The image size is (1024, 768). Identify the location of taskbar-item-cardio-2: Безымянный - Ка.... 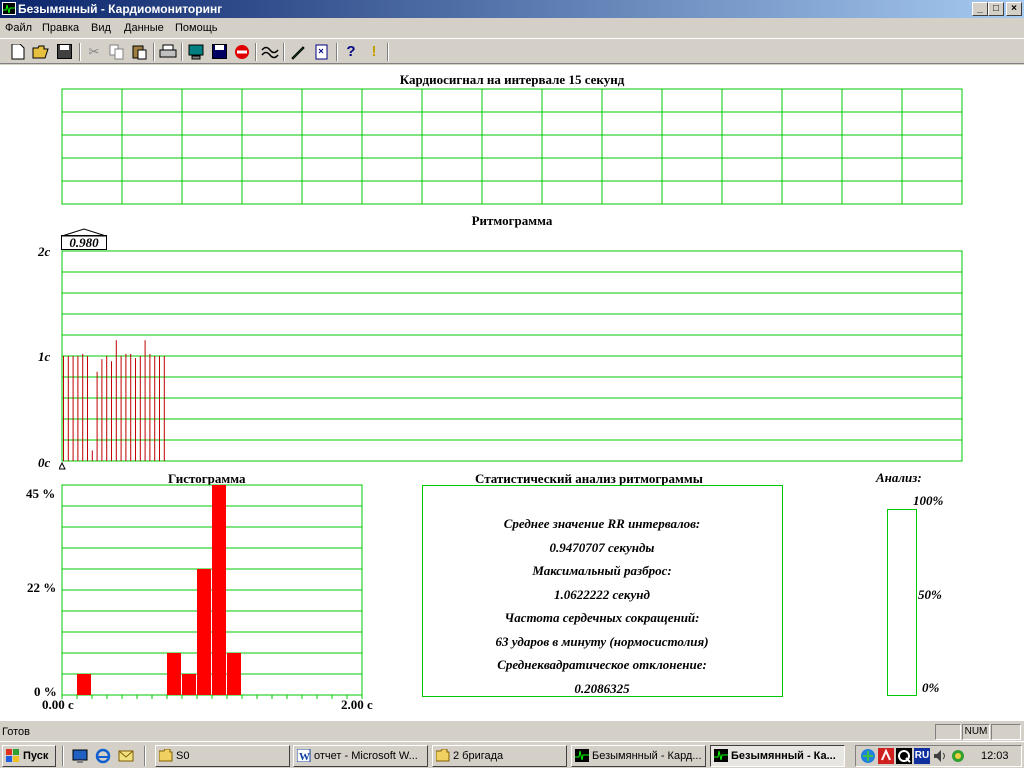
(777, 756).